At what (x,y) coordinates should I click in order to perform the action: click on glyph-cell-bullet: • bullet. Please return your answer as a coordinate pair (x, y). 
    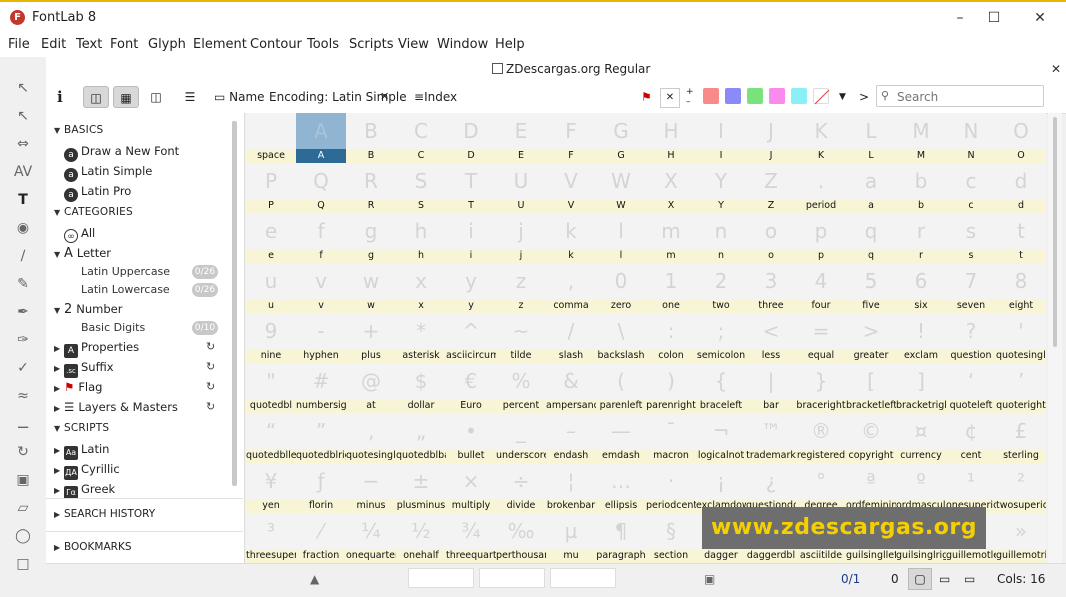
    Looking at the image, I should click on (471, 438).